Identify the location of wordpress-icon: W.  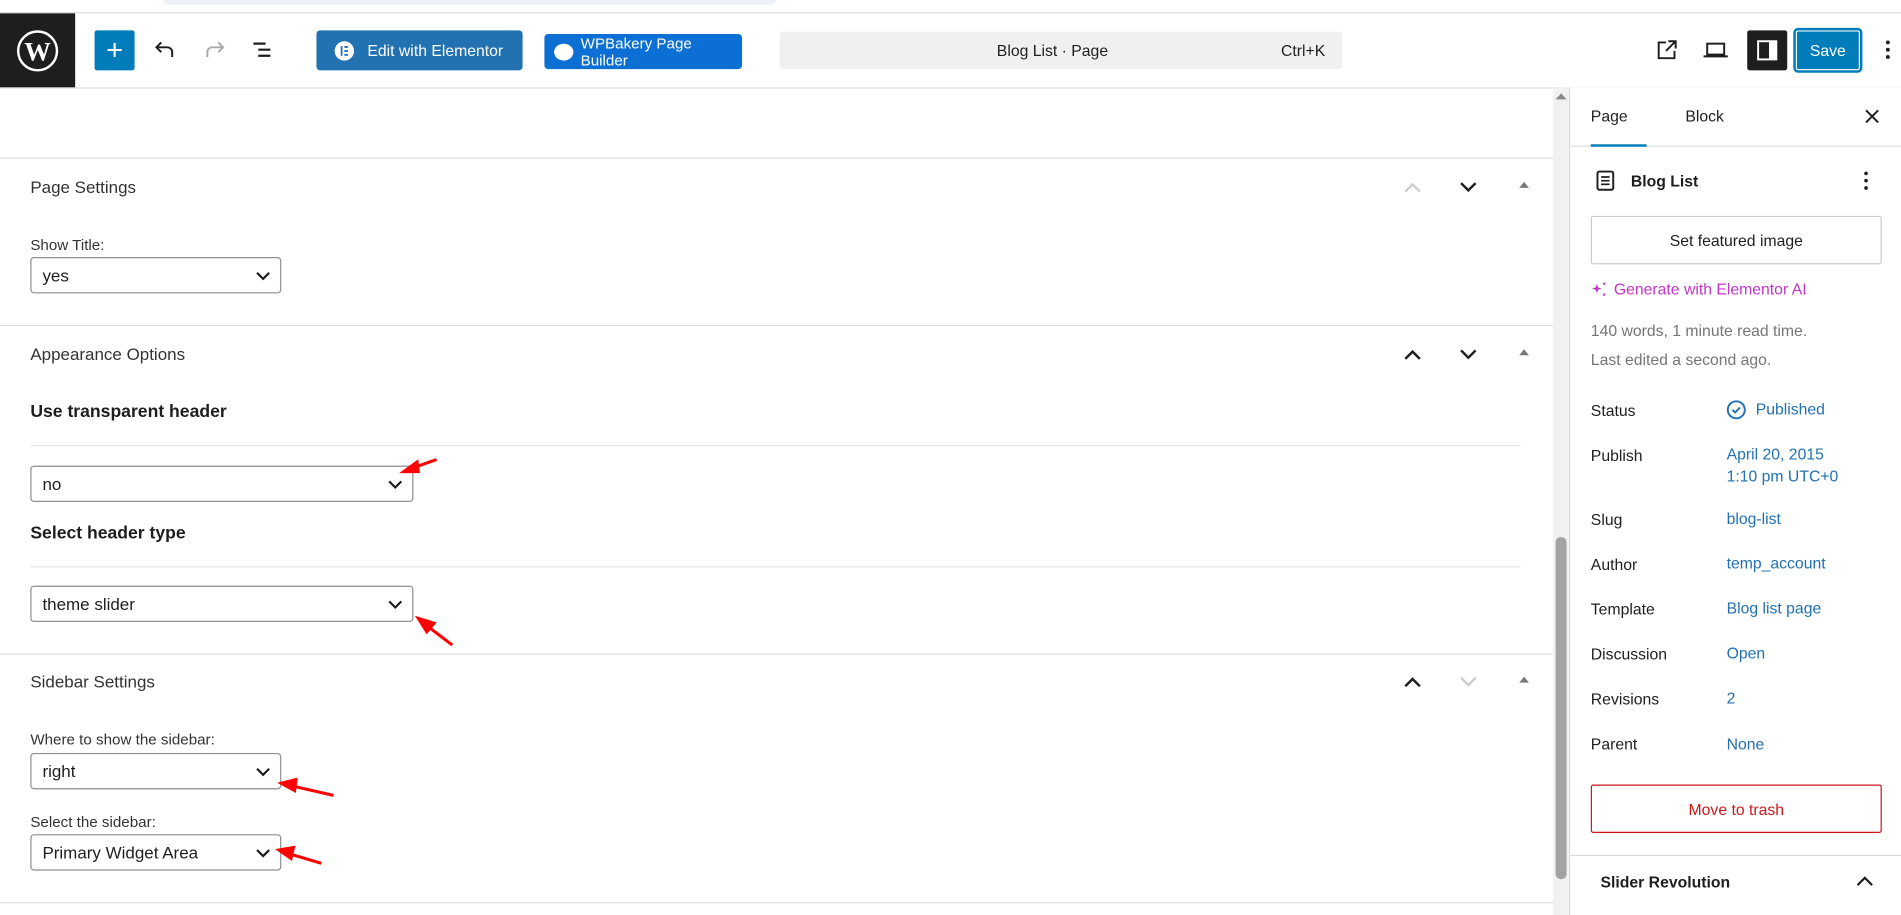
(37, 50).